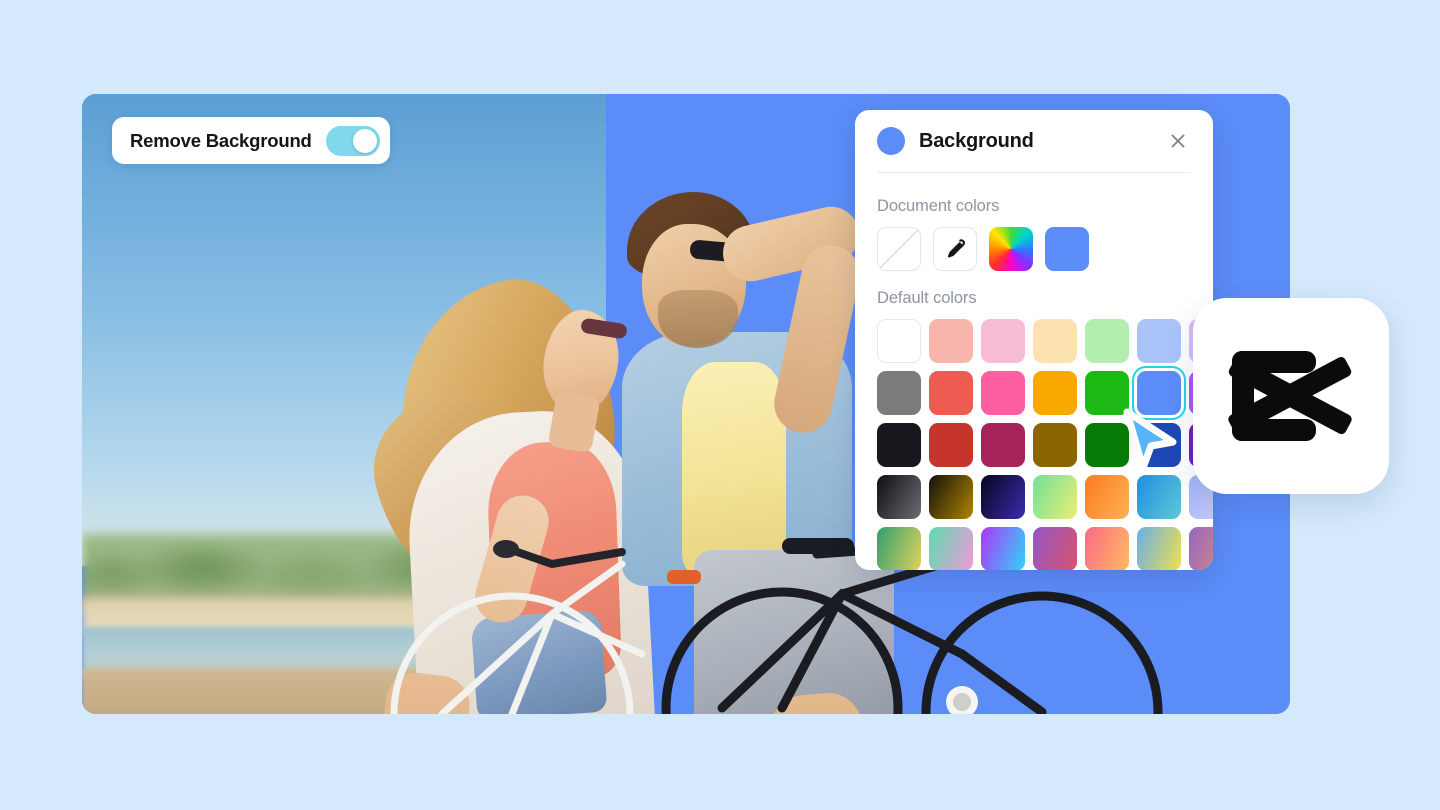 Image resolution: width=1440 pixels, height=810 pixels. I want to click on capcut-logo-card, so click(1291, 396).